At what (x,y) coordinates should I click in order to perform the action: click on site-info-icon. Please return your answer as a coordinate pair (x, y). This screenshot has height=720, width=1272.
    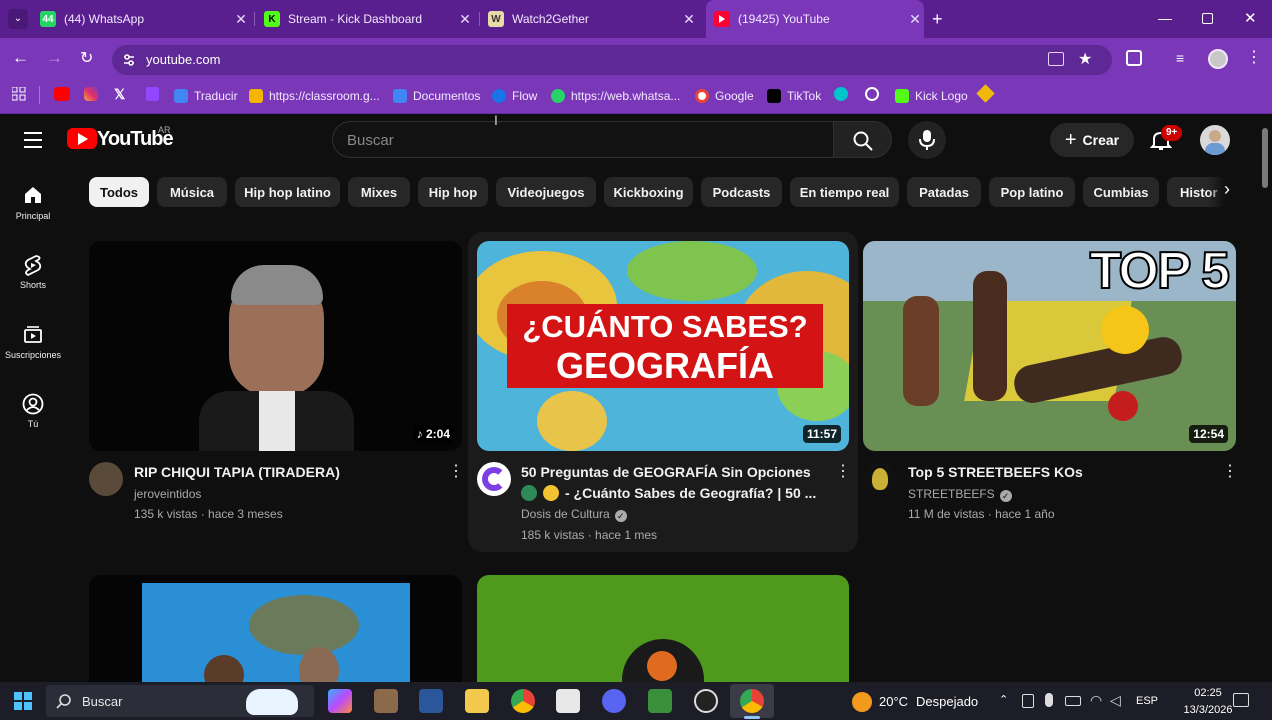
    Looking at the image, I should click on (129, 60).